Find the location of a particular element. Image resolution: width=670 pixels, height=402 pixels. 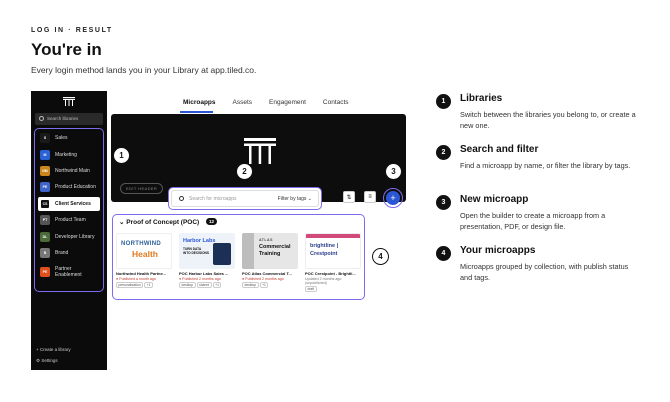

tab-microapps: Microapps is located at coordinates (199, 102).